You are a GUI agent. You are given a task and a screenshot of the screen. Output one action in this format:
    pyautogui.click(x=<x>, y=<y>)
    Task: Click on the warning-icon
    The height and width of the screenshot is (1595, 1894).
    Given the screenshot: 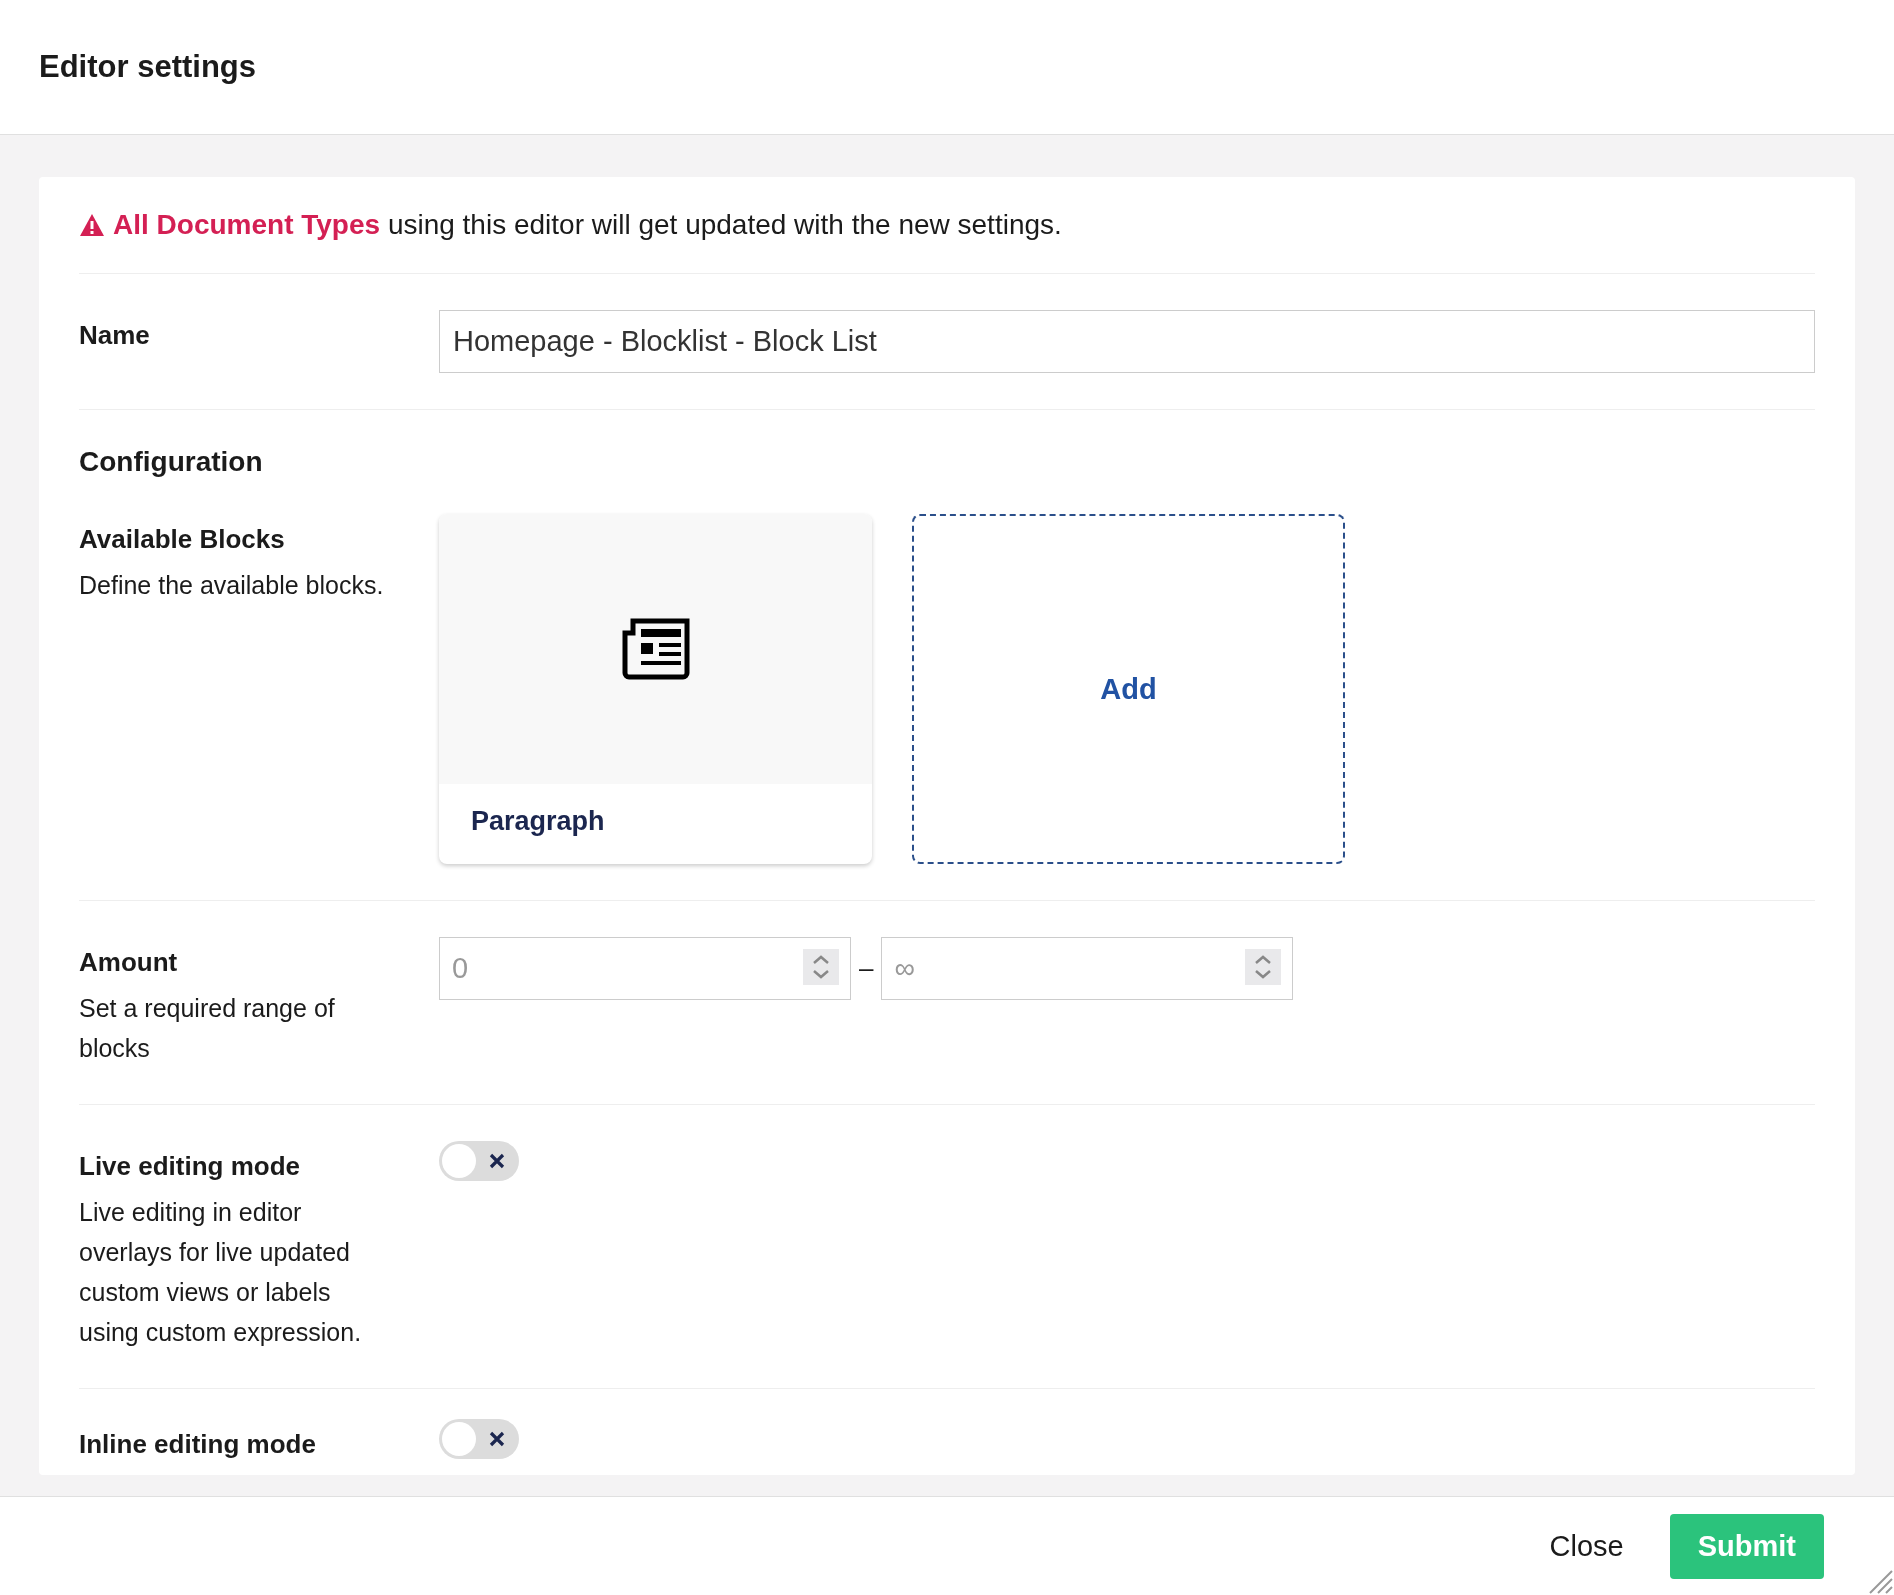 What is the action you would take?
    pyautogui.click(x=92, y=225)
    